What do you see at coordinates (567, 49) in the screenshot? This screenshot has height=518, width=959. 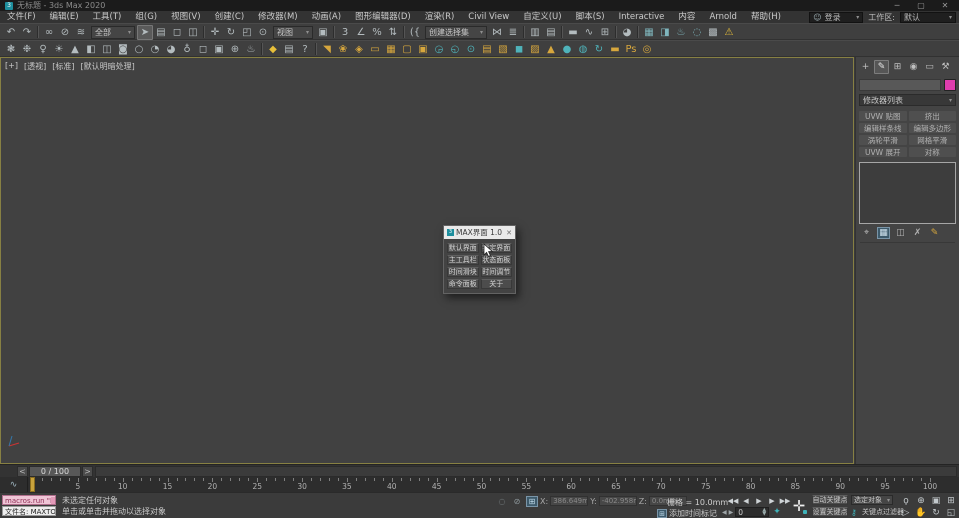 I see `ball-icon: ●` at bounding box center [567, 49].